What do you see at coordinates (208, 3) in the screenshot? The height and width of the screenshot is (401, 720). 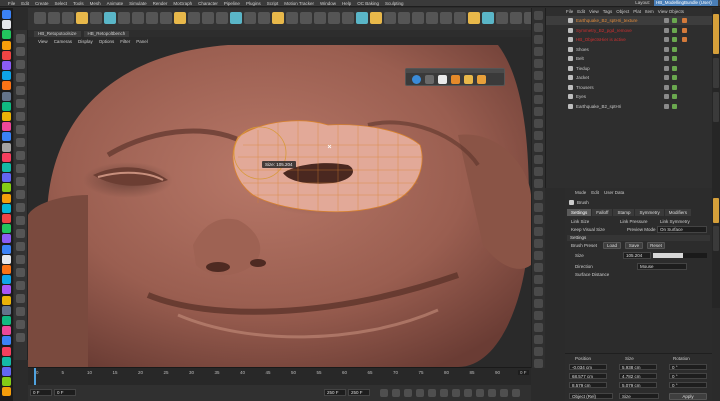 I see `menu-item-character: Character` at bounding box center [208, 3].